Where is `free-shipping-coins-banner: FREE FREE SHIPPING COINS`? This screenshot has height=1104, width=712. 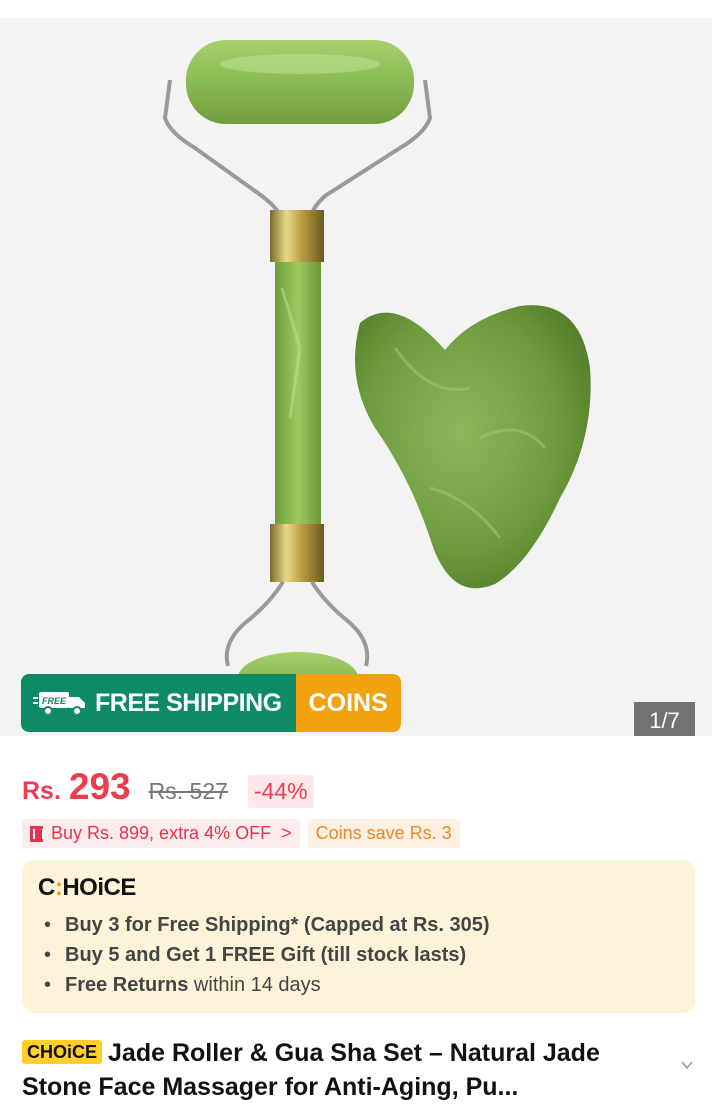 free-shipping-coins-banner: FREE FREE SHIPPING COINS is located at coordinates (211, 703).